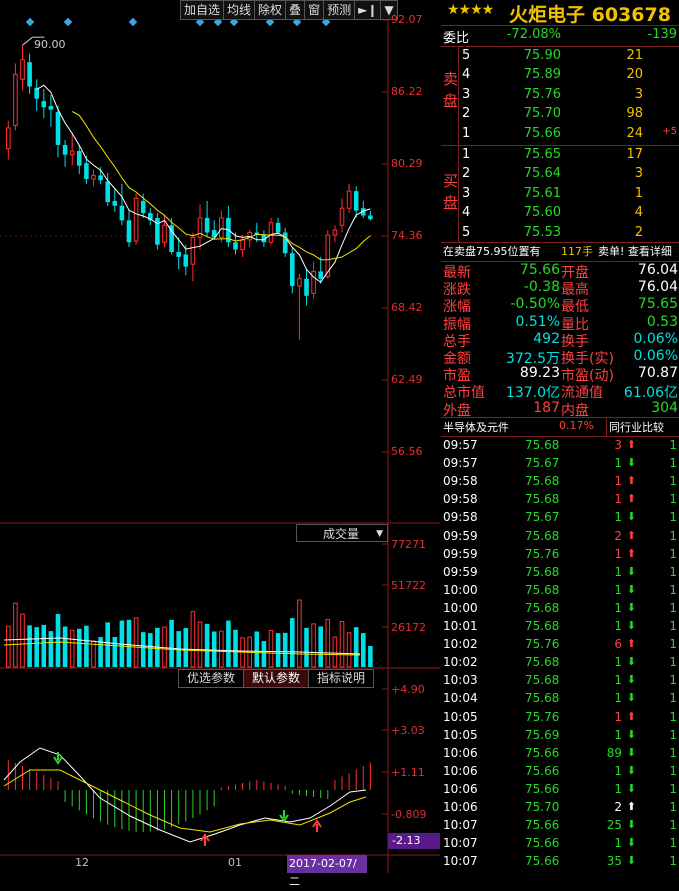 This screenshot has height=891, width=679. I want to click on pin-icon: ►❙, so click(368, 10).